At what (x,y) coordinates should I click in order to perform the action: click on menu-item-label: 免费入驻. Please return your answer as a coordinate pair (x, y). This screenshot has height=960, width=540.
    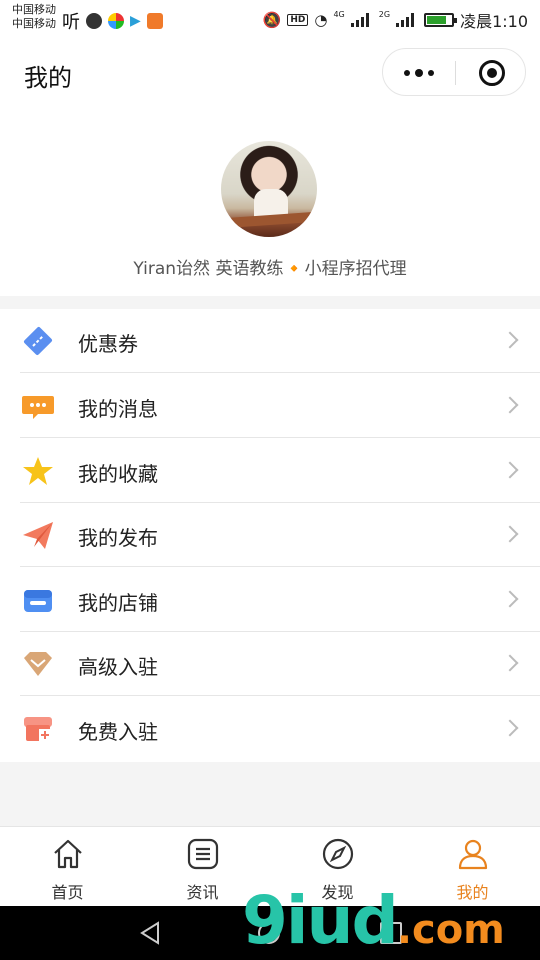
    Looking at the image, I should click on (118, 732).